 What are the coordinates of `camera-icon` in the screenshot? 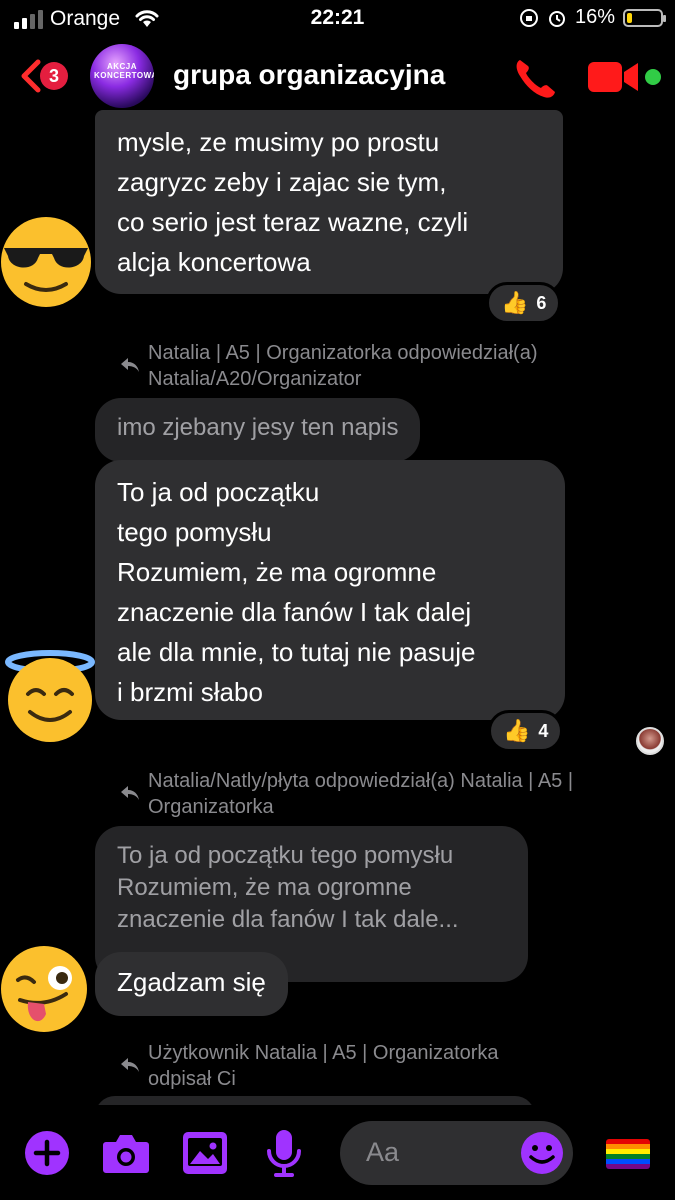 It's located at (126, 1153).